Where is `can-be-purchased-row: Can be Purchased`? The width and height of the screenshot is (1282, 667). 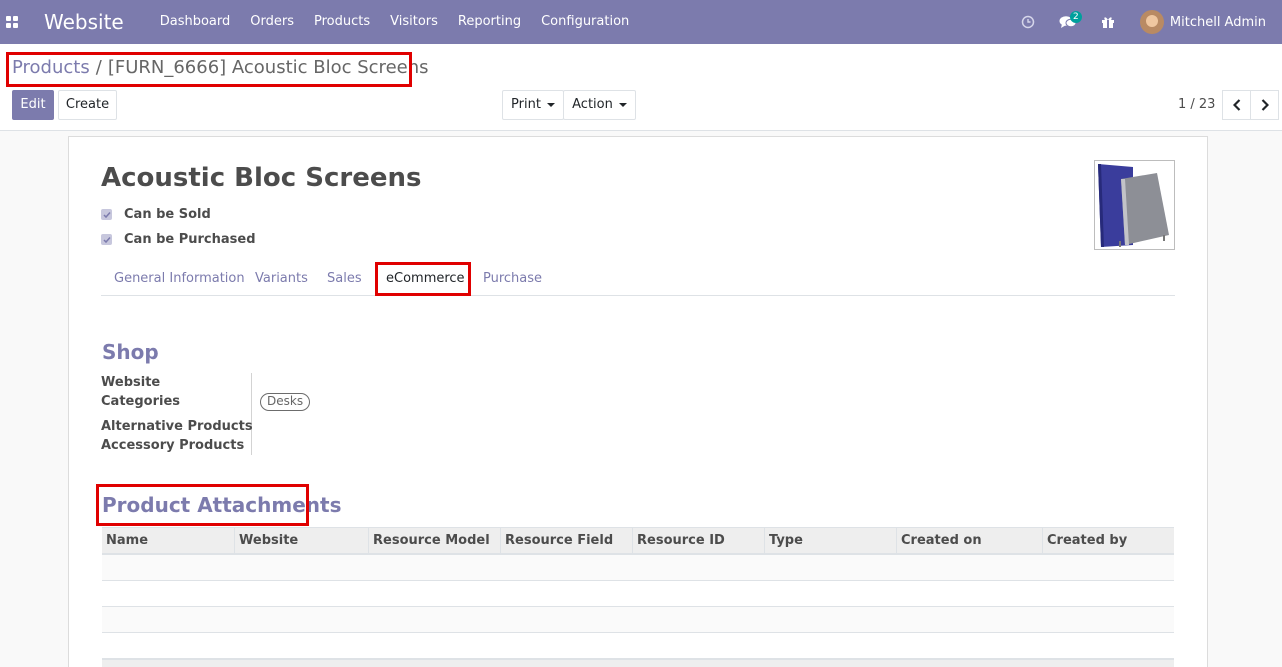
can-be-purchased-row: Can be Purchased is located at coordinates (178, 239).